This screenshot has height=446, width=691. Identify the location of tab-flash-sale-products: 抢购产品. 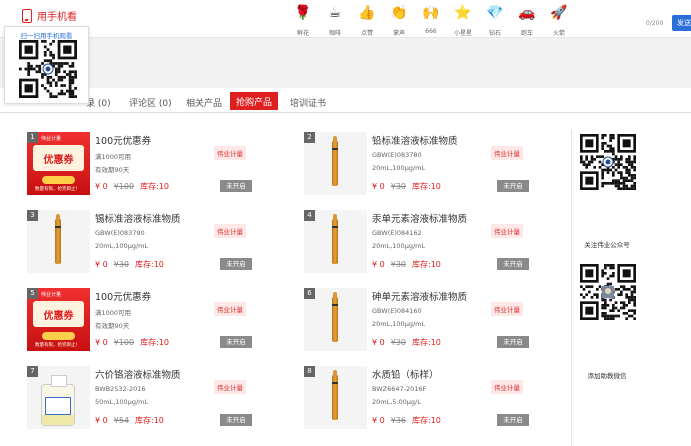
(254, 101).